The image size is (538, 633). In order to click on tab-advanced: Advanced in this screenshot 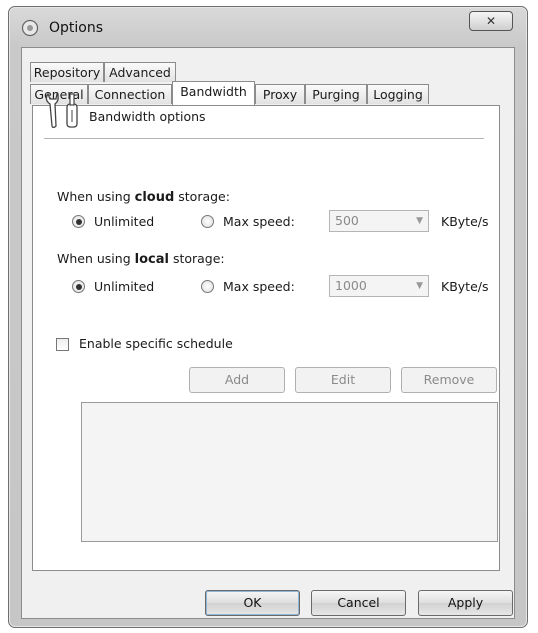, I will do `click(140, 72)`.